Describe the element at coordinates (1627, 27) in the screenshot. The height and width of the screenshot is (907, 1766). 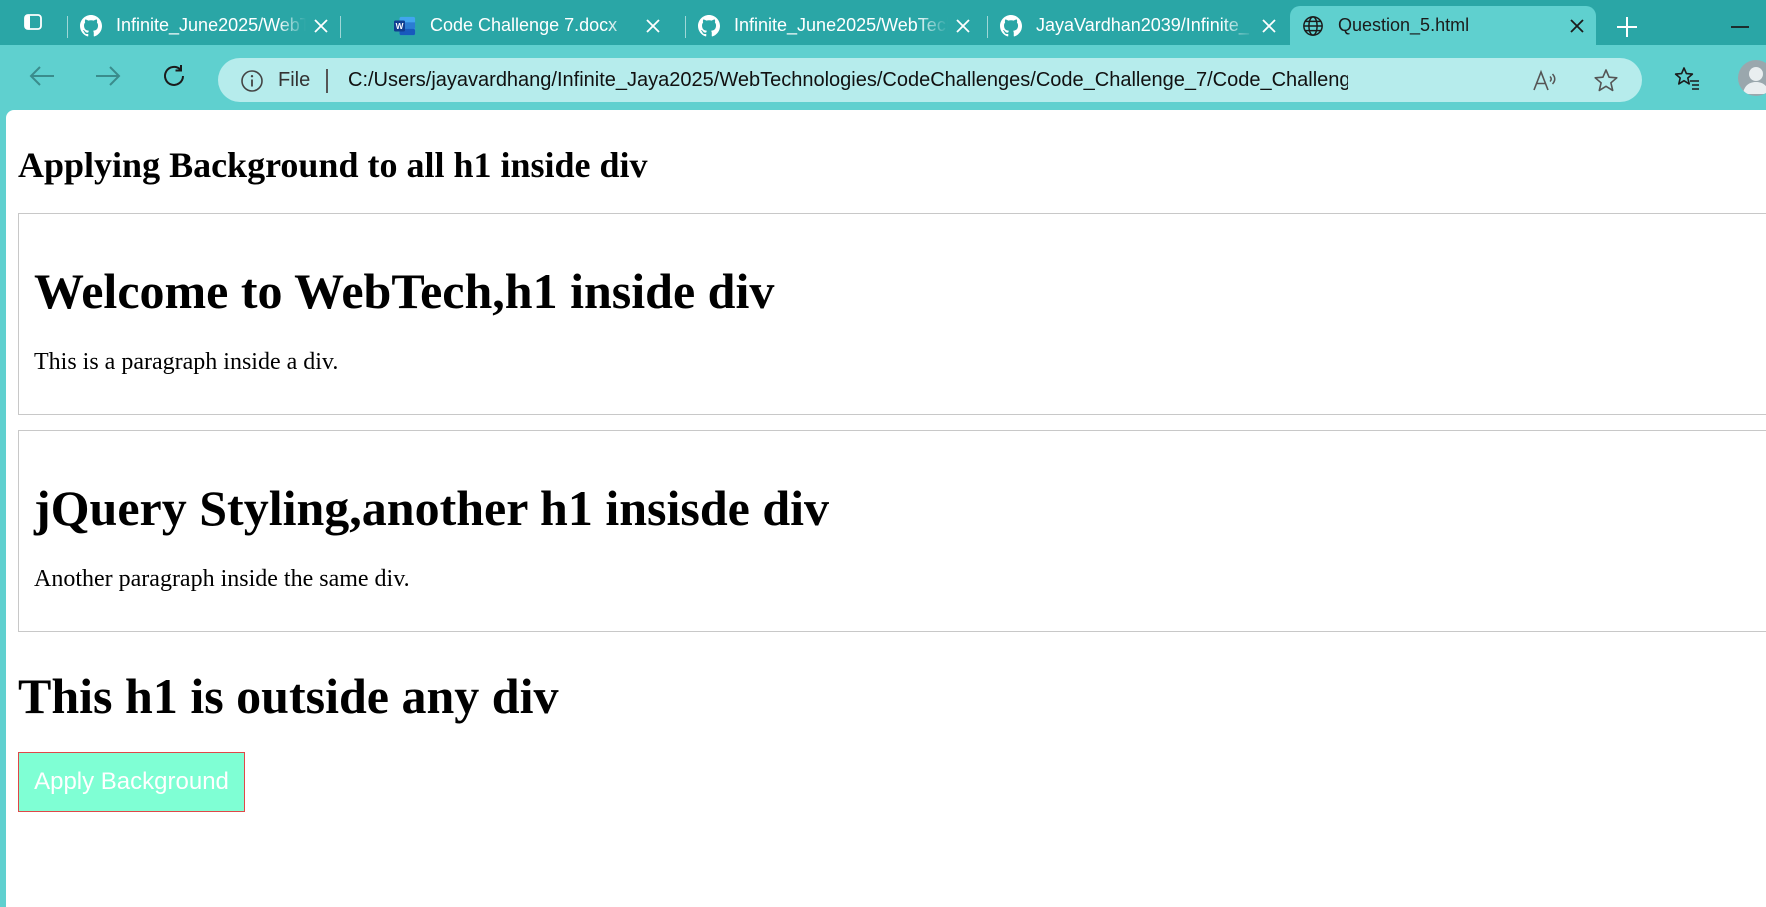
I see `new-tab-icon` at that location.